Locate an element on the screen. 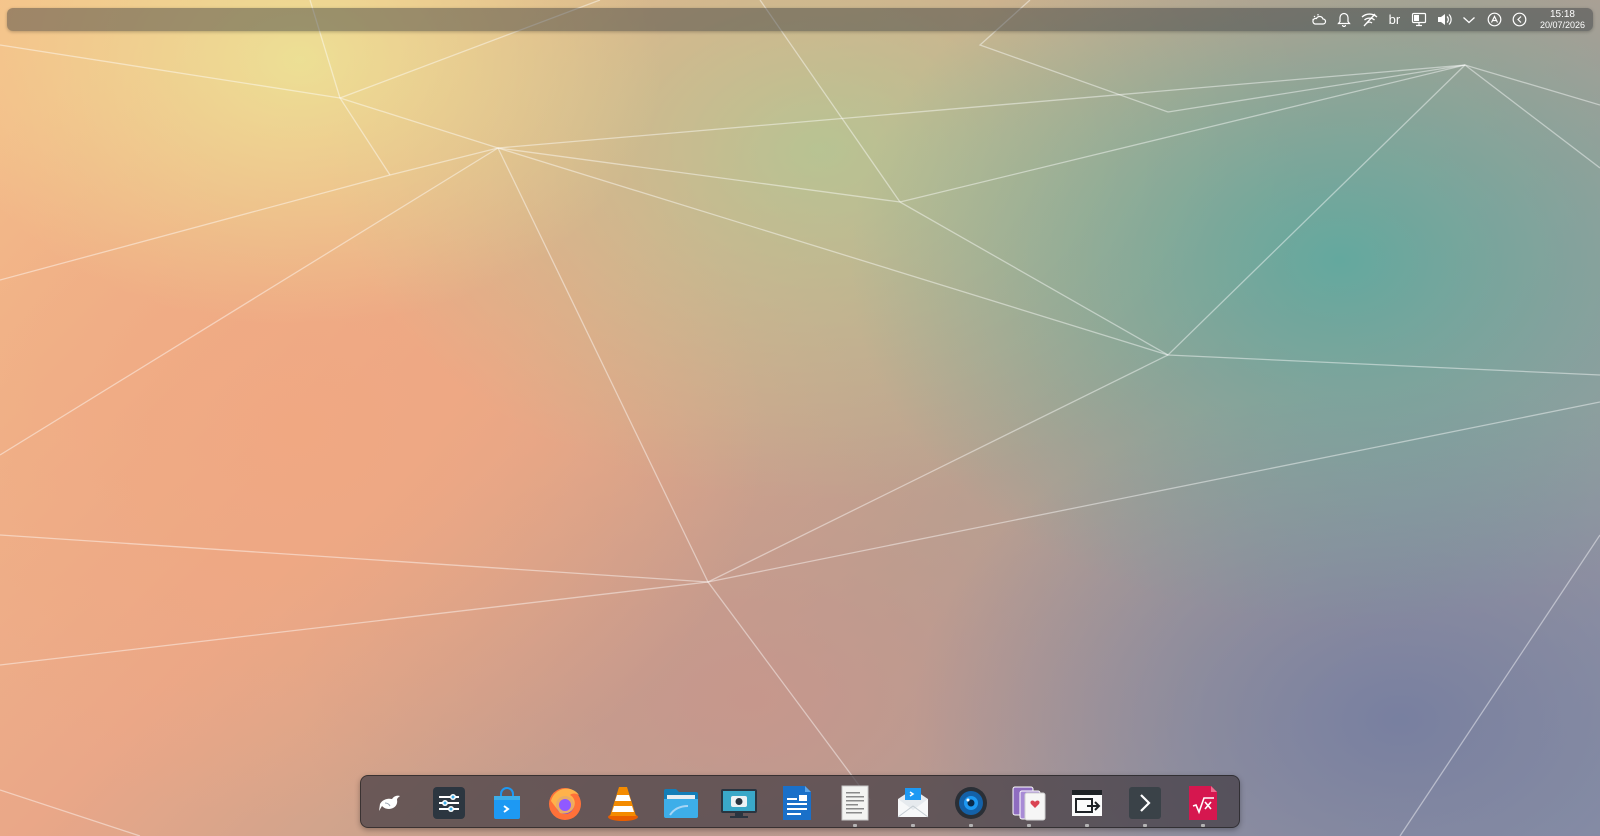  shopping-bag-icon is located at coordinates (507, 803).